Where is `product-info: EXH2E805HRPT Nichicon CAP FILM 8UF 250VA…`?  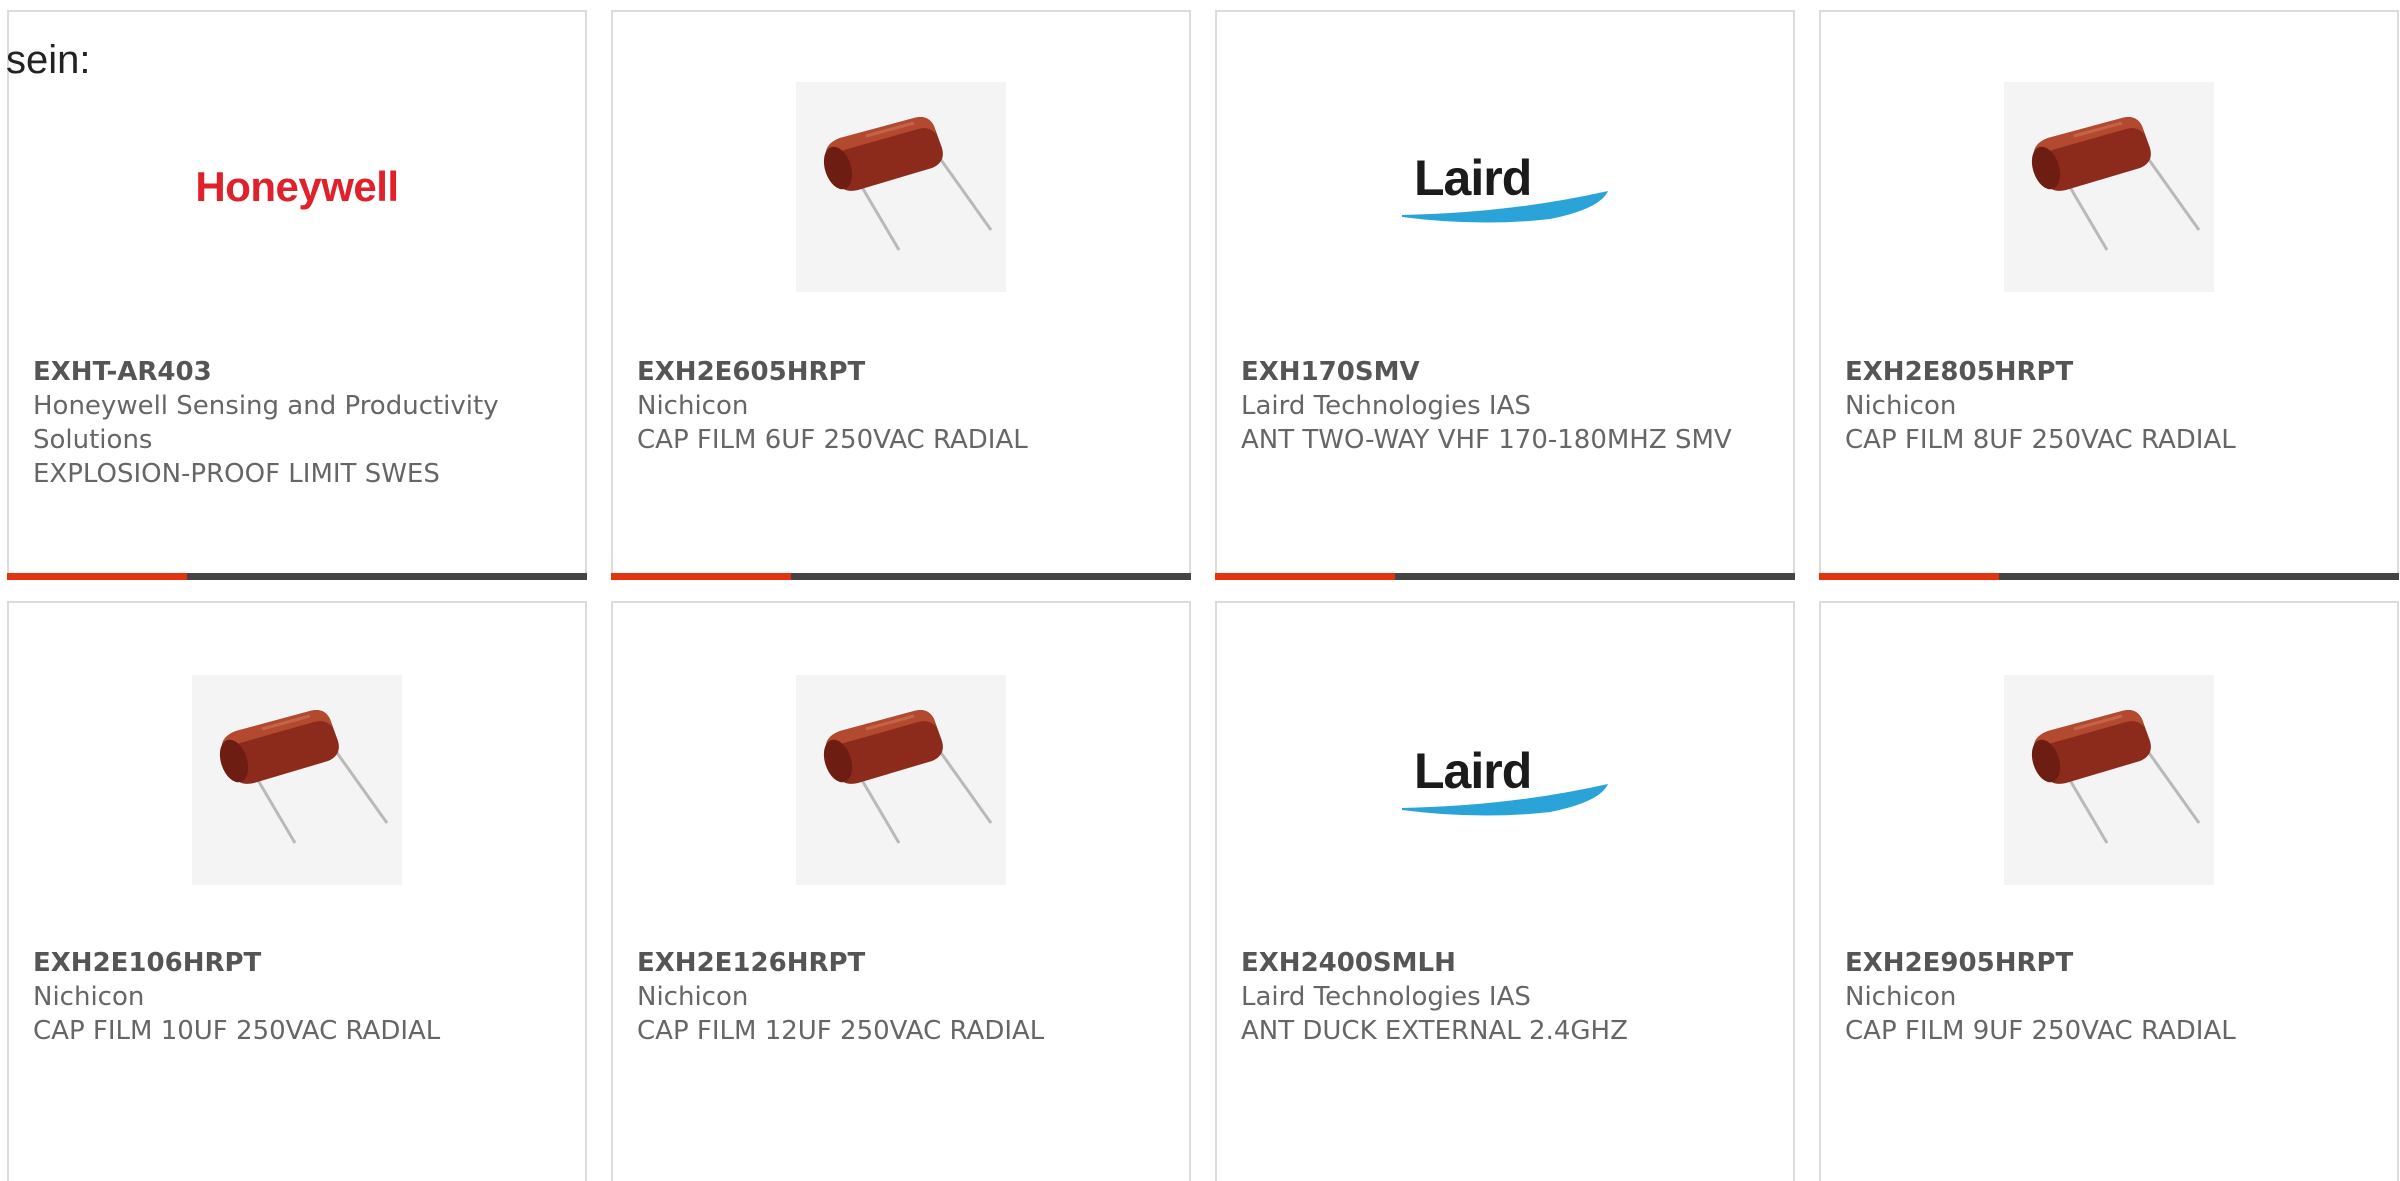
product-info: EXH2E805HRPT Nichicon CAP FILM 8UF 250VA… is located at coordinates (2109, 406).